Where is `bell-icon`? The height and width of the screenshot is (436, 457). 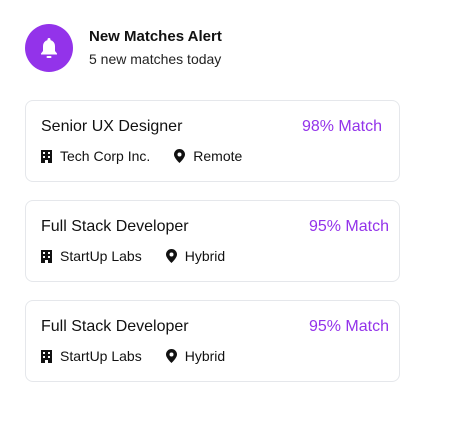
bell-icon is located at coordinates (49, 48).